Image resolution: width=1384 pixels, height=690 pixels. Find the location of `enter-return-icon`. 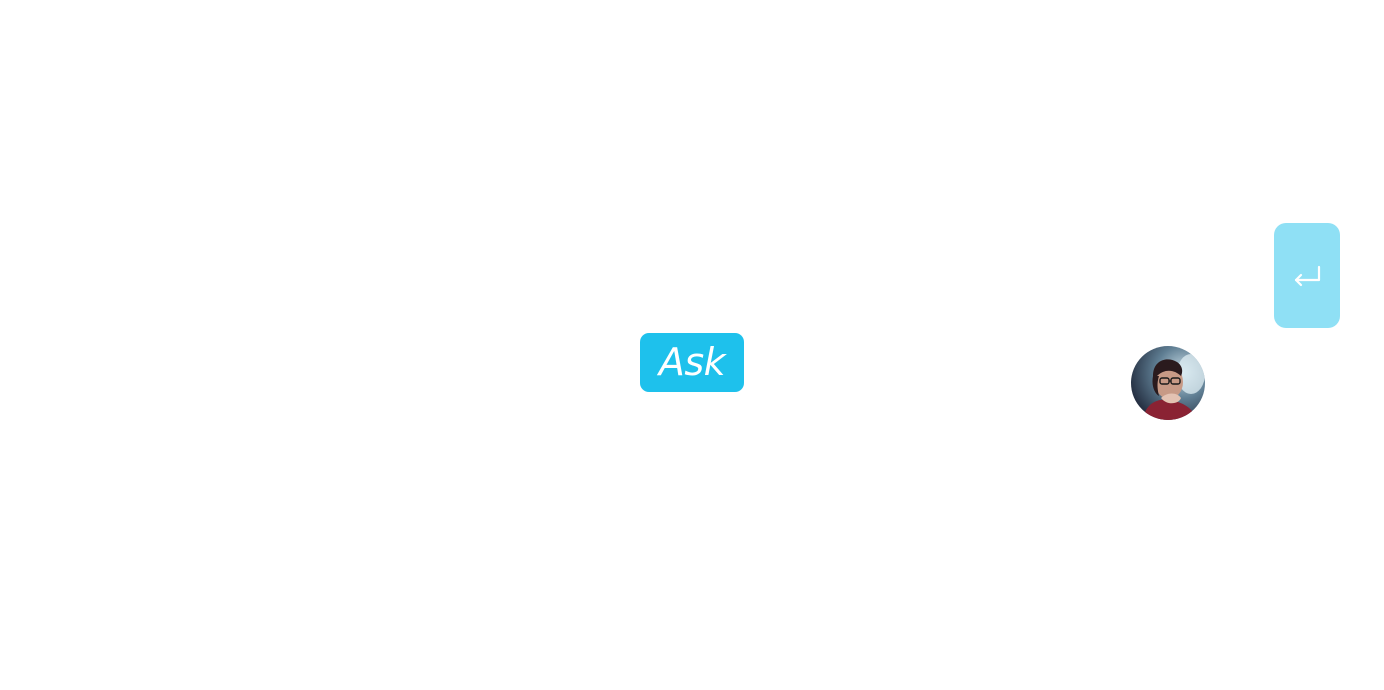

enter-return-icon is located at coordinates (1307, 276).